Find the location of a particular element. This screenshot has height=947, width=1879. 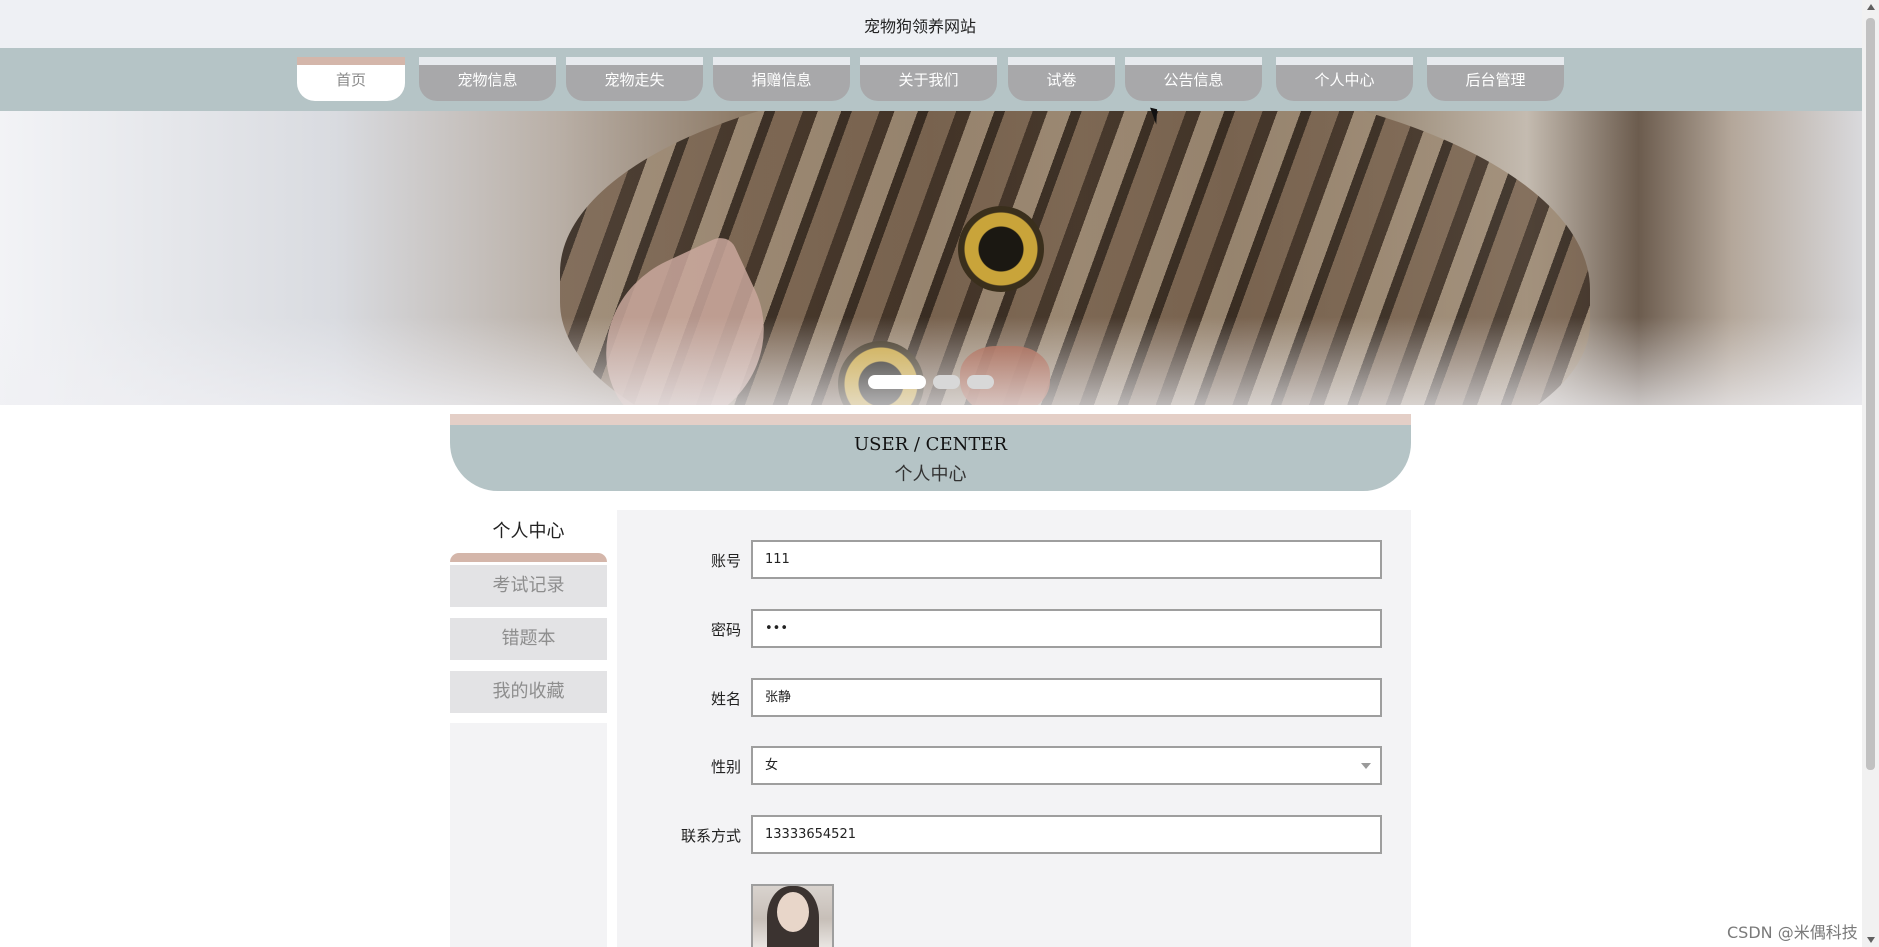

name-input: 张静 is located at coordinates (1066, 697).